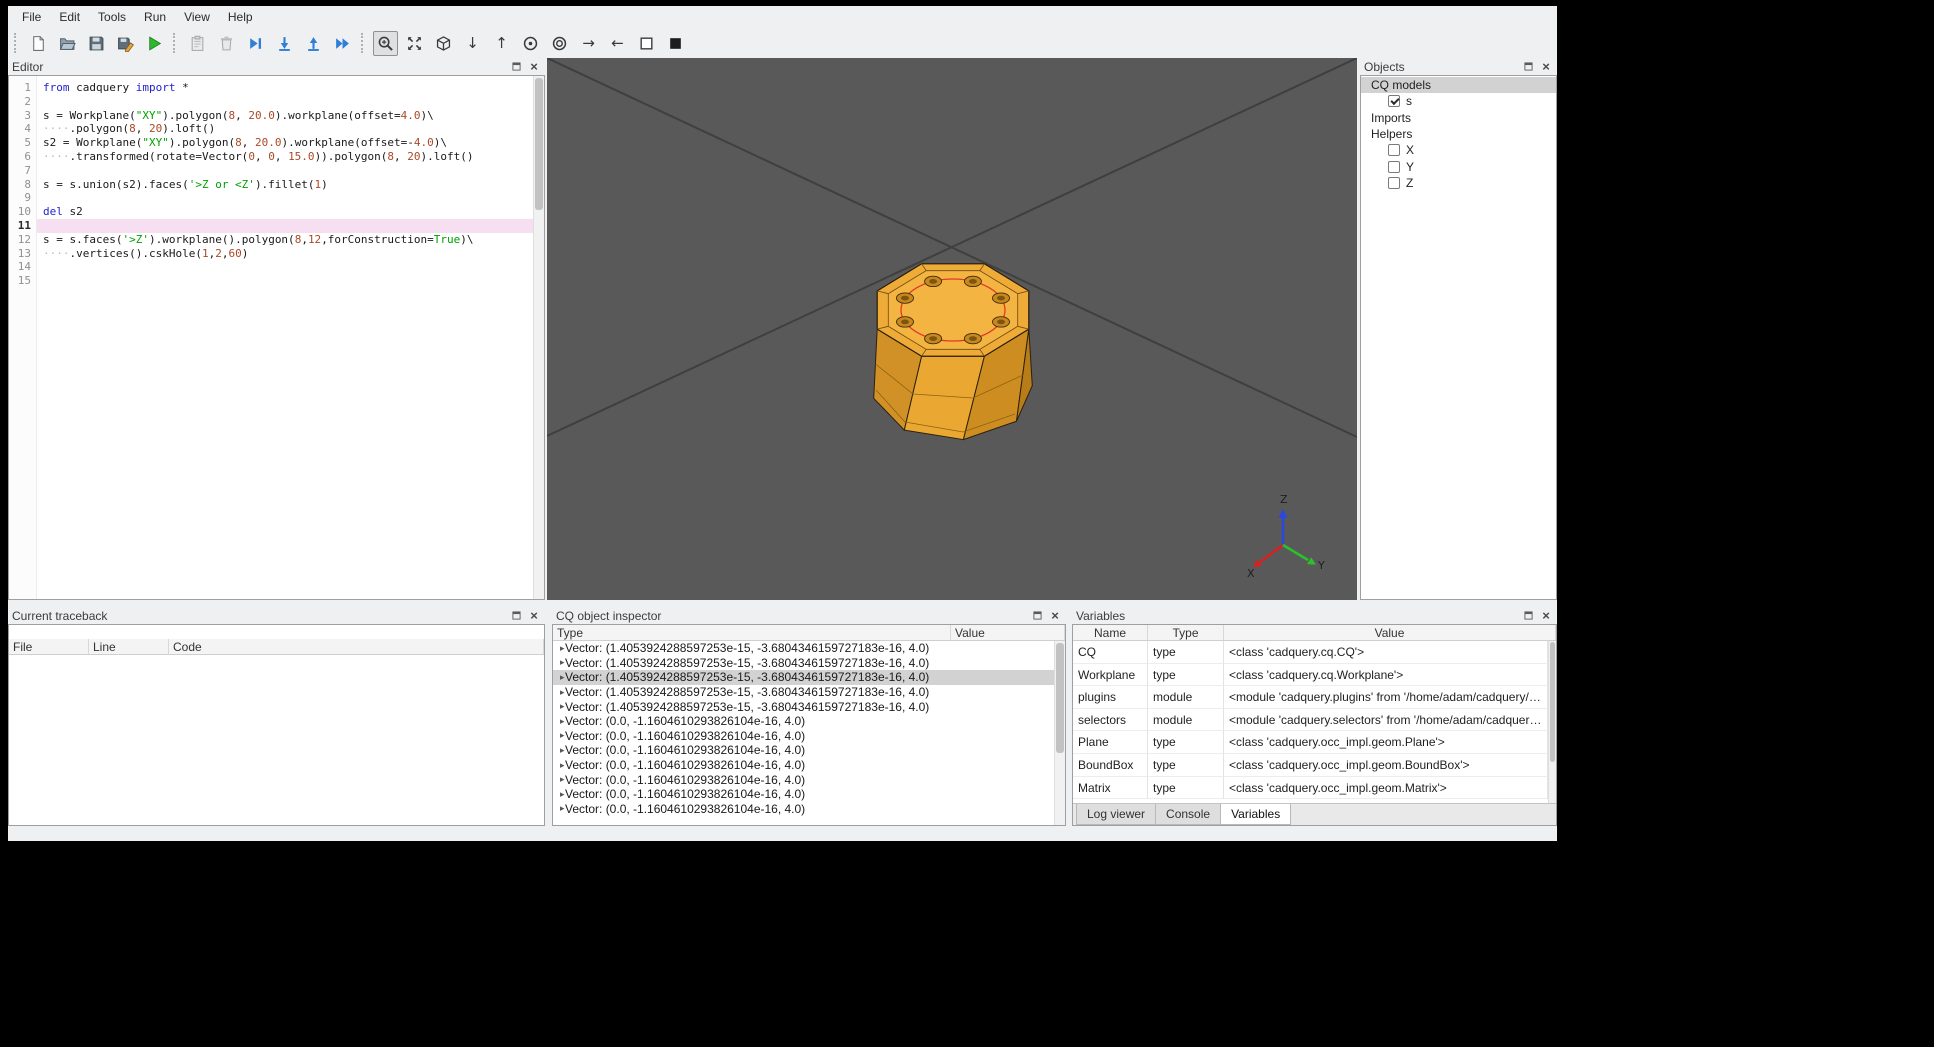  I want to click on new-script-button, so click(38, 43).